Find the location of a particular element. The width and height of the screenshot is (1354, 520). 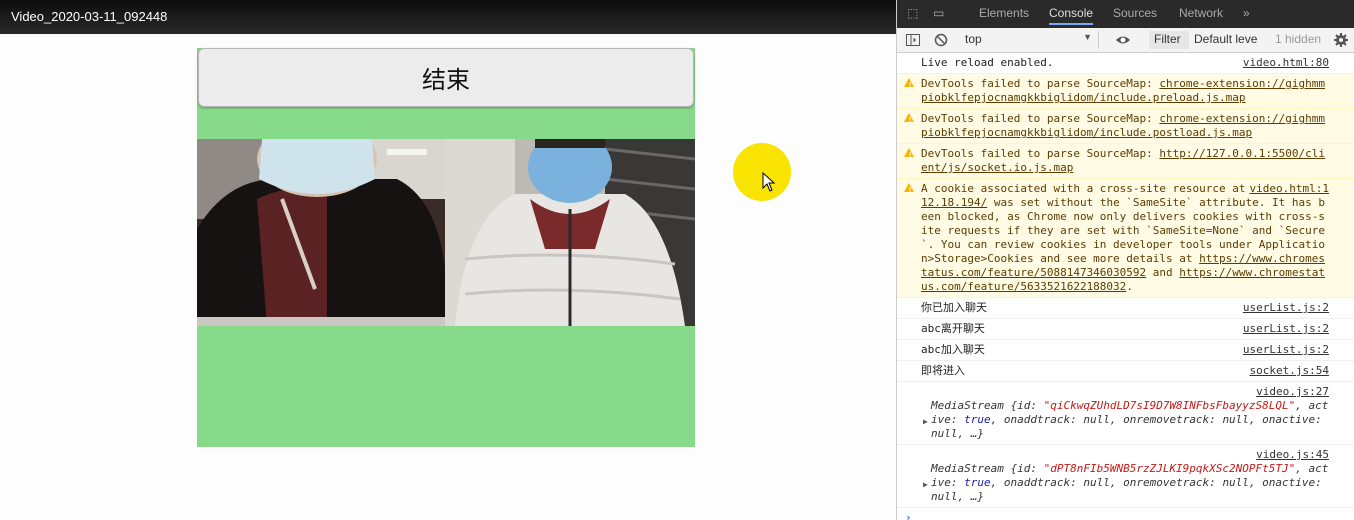

video-title: Video_2020-03-11_092448 is located at coordinates (89, 16).